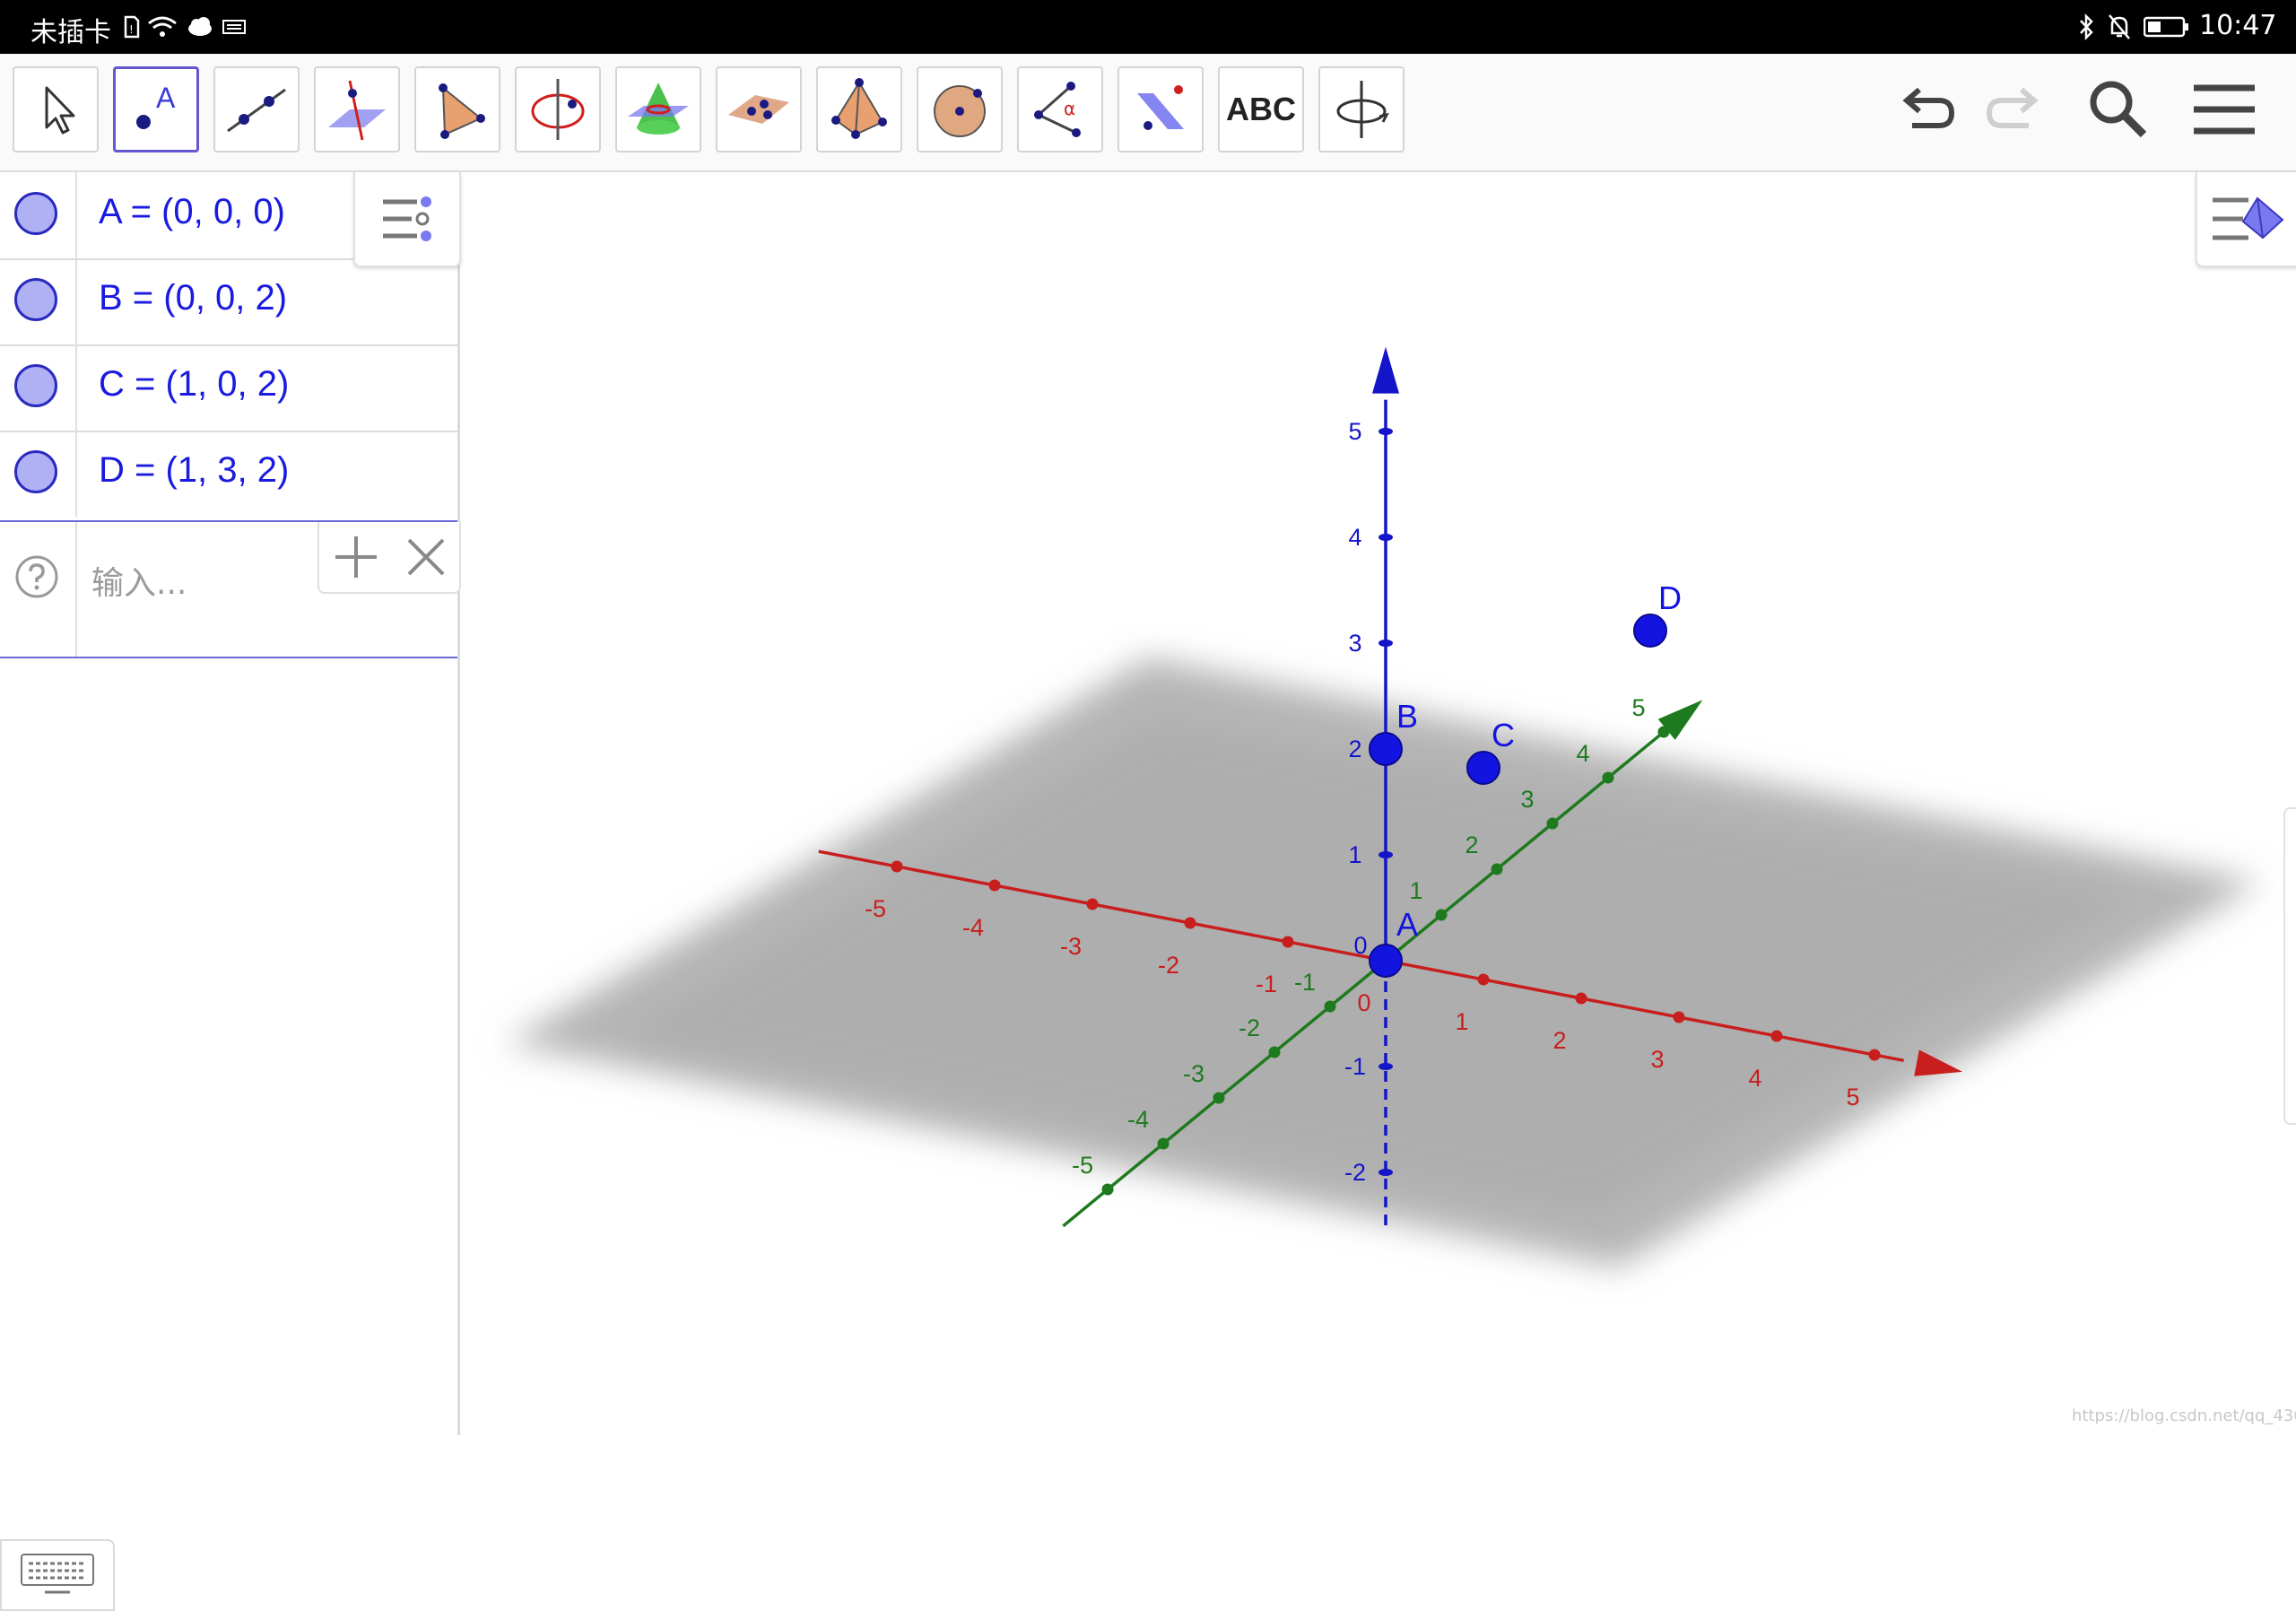 The height and width of the screenshot is (1611, 2296). I want to click on x-axis-tick-label: -4, so click(973, 927).